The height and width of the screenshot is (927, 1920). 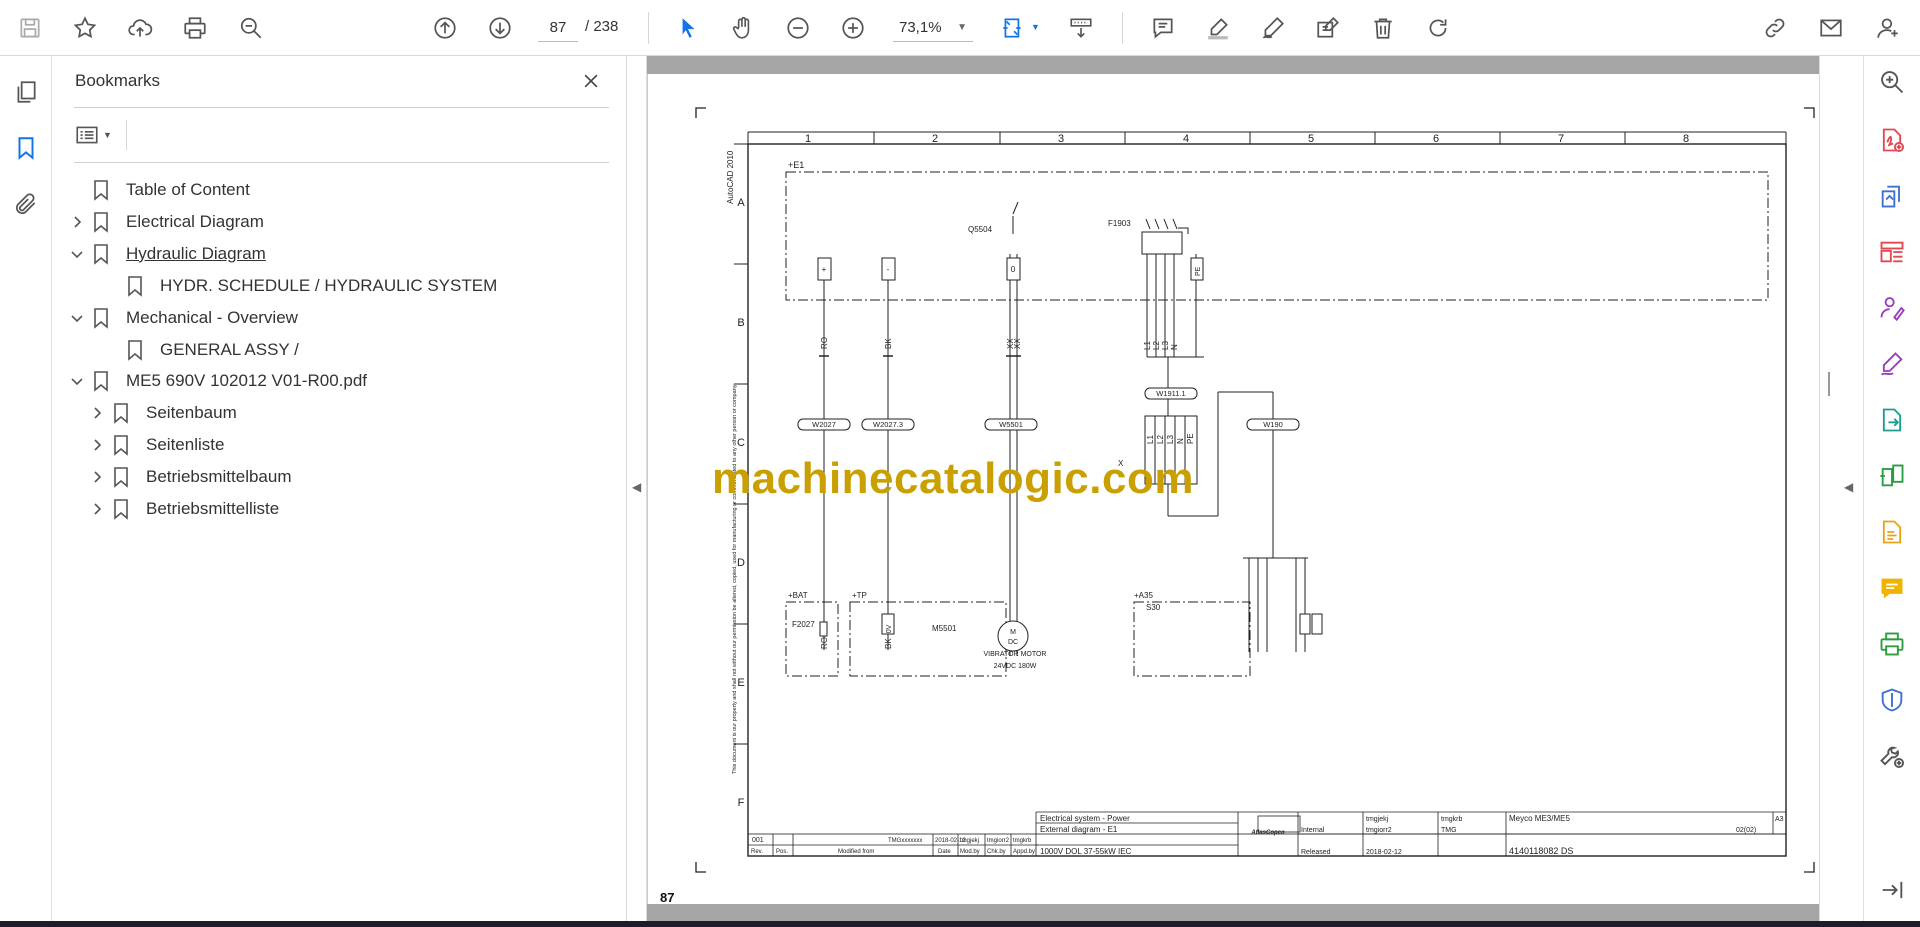 What do you see at coordinates (1892, 644) in the screenshot?
I see `print-production-icon` at bounding box center [1892, 644].